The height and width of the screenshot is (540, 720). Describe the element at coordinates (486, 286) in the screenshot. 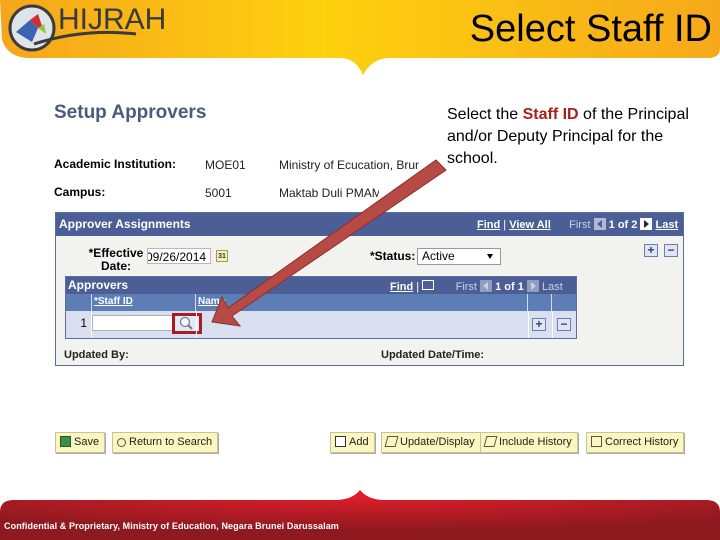

I see `approvers-previous-arrow-icon` at that location.